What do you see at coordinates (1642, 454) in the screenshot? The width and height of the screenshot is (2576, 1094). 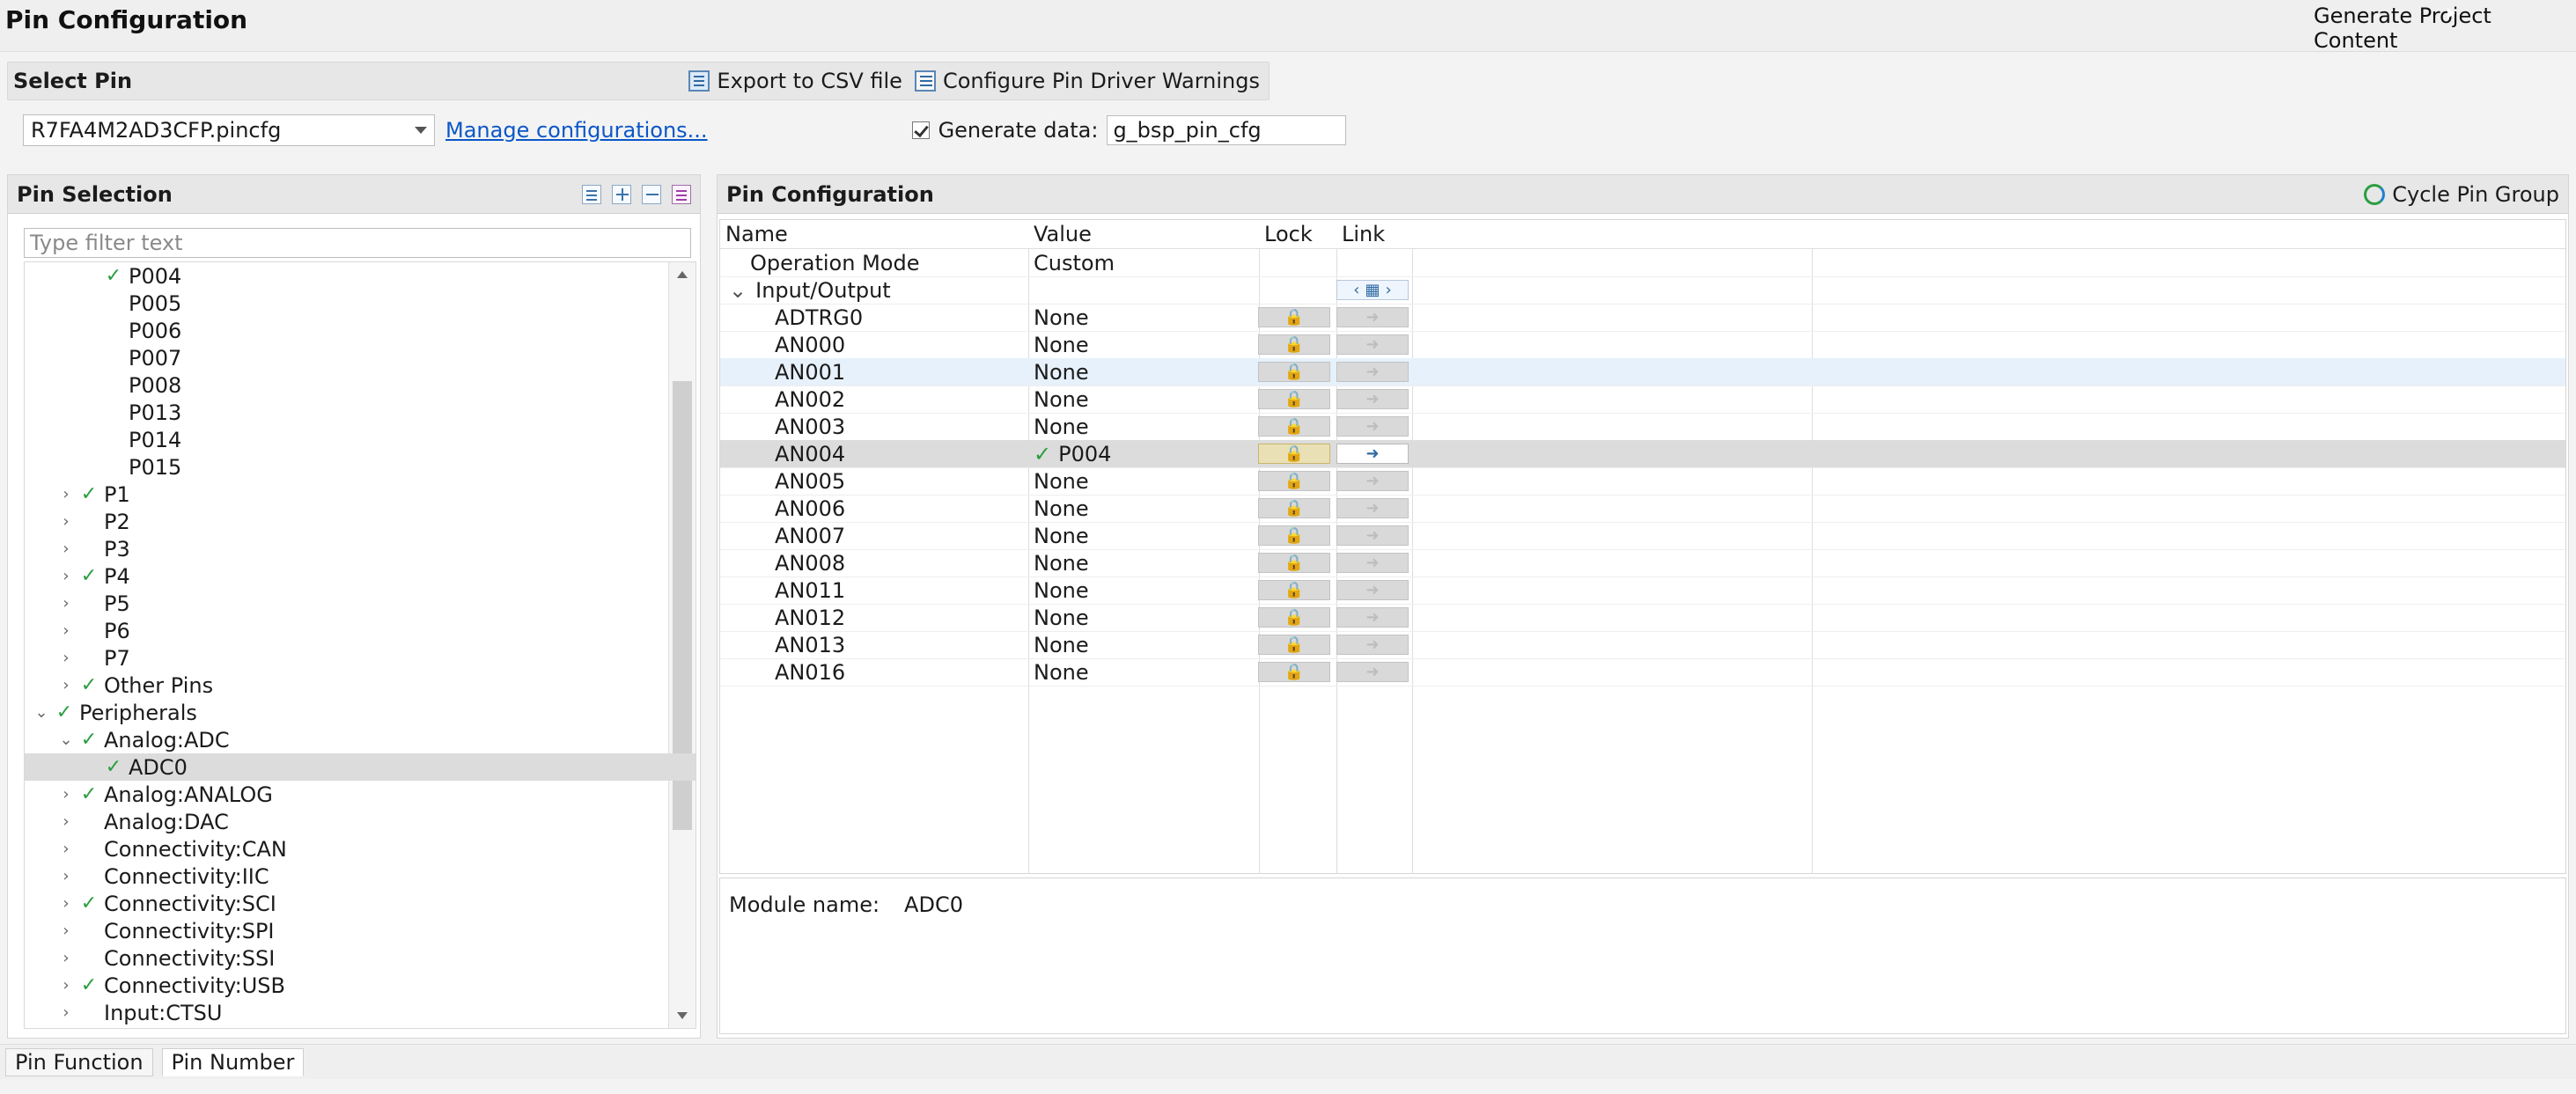 I see `table-row: AN004 ✓ P004 🔒 ➜` at bounding box center [1642, 454].